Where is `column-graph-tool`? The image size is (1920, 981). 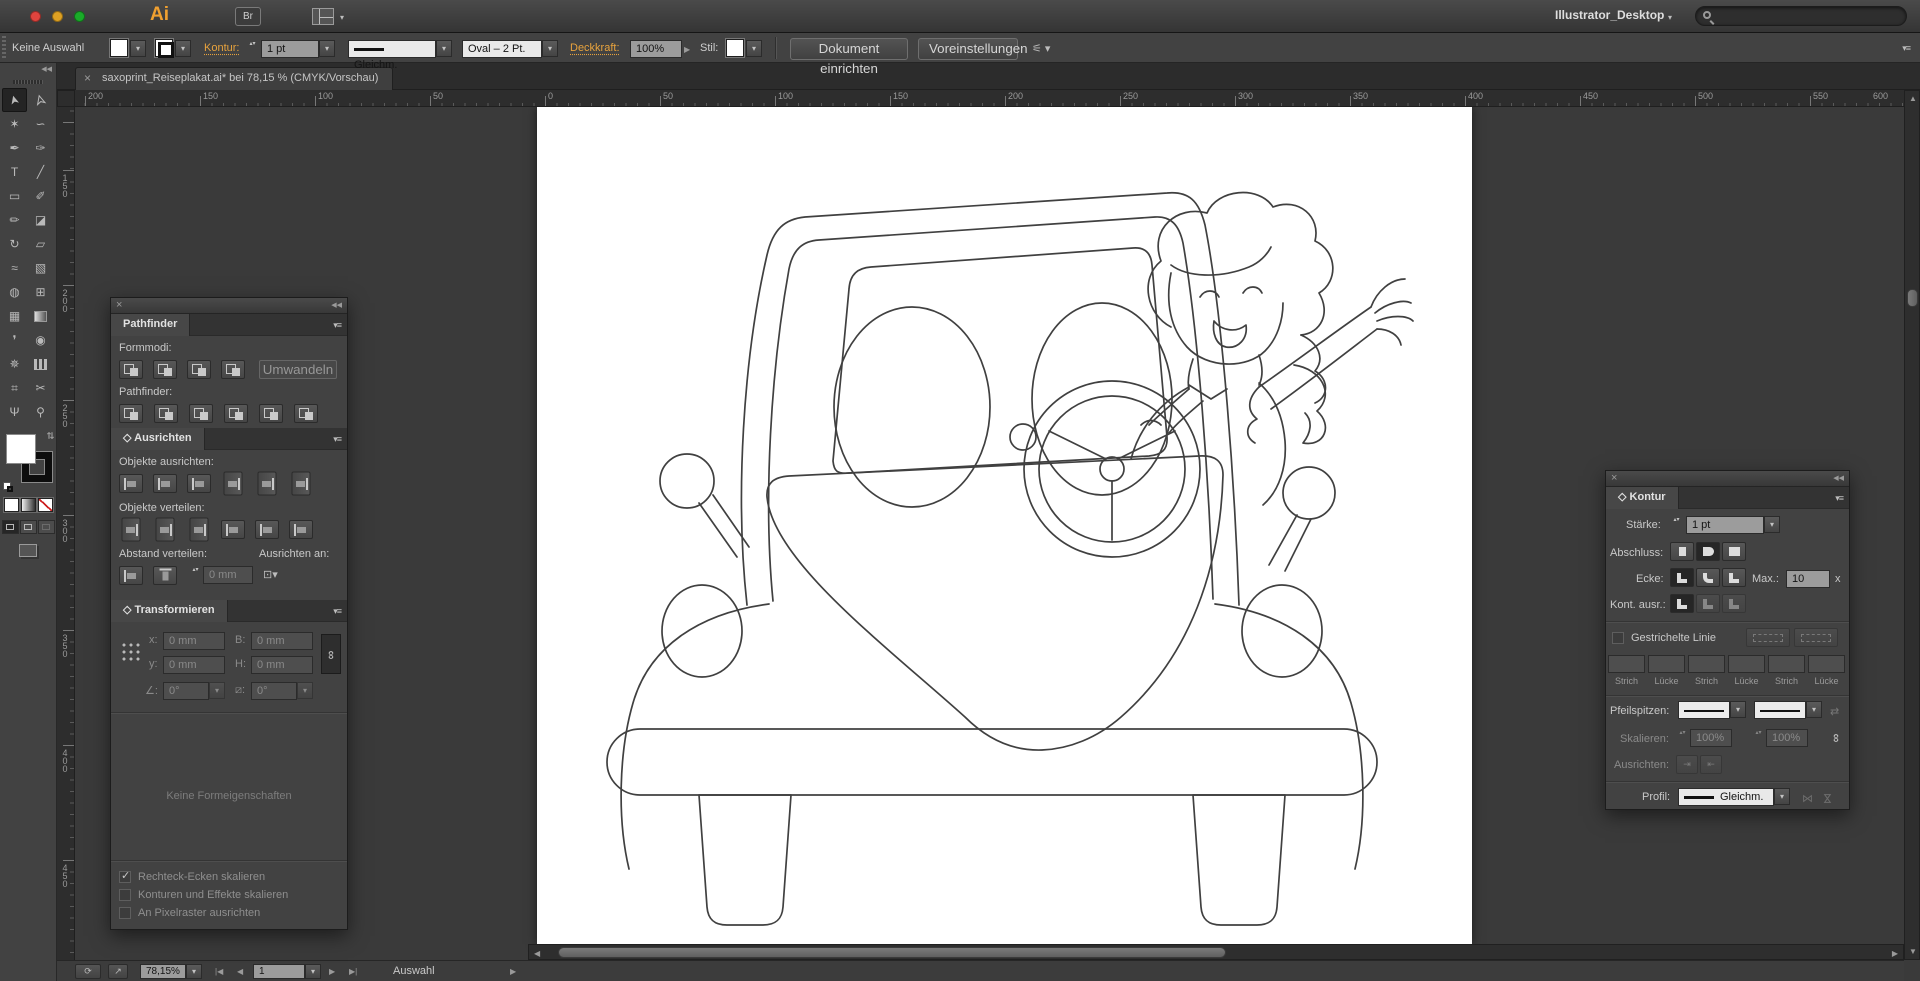
column-graph-tool is located at coordinates (40, 364).